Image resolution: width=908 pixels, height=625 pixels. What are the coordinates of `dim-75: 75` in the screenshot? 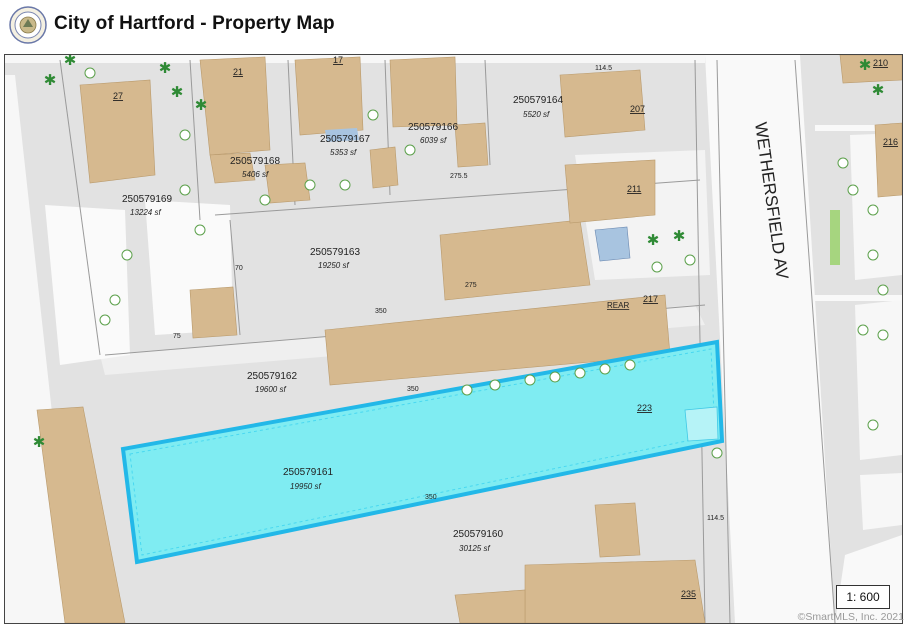 It's located at (177, 336).